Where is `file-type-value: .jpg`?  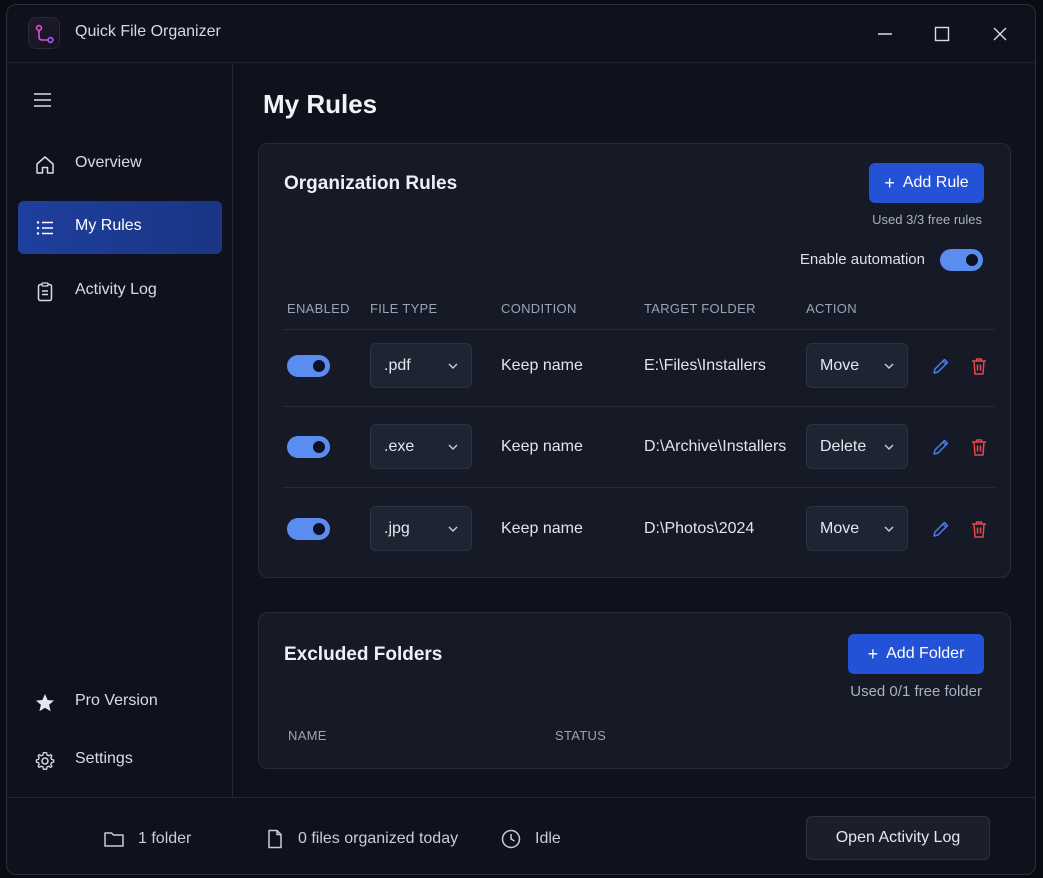
file-type-value: .jpg is located at coordinates (397, 528).